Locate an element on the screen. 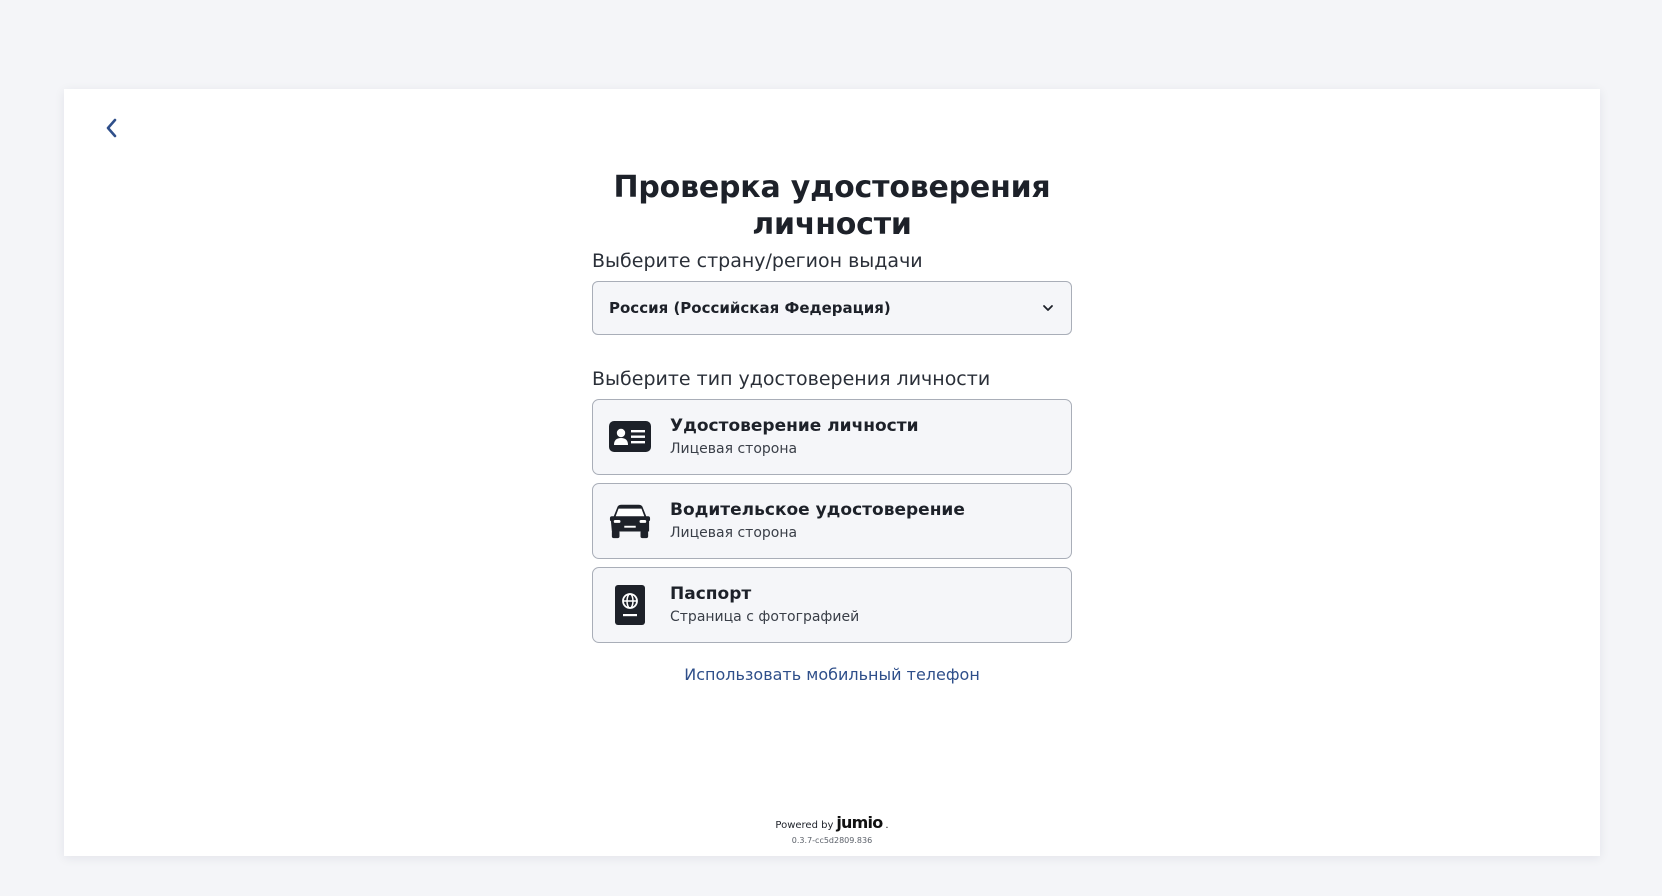 The height and width of the screenshot is (896, 1662). page-title: Проверка удостоверения личности is located at coordinates (832, 206).